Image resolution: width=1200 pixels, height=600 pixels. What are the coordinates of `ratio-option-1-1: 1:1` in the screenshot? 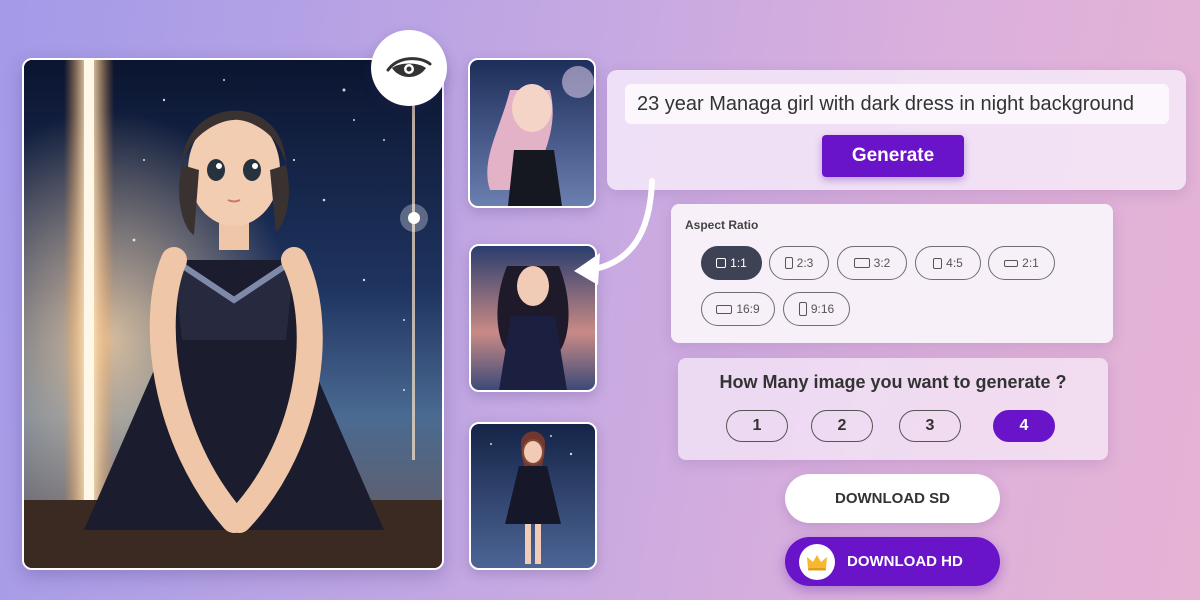 It's located at (731, 263).